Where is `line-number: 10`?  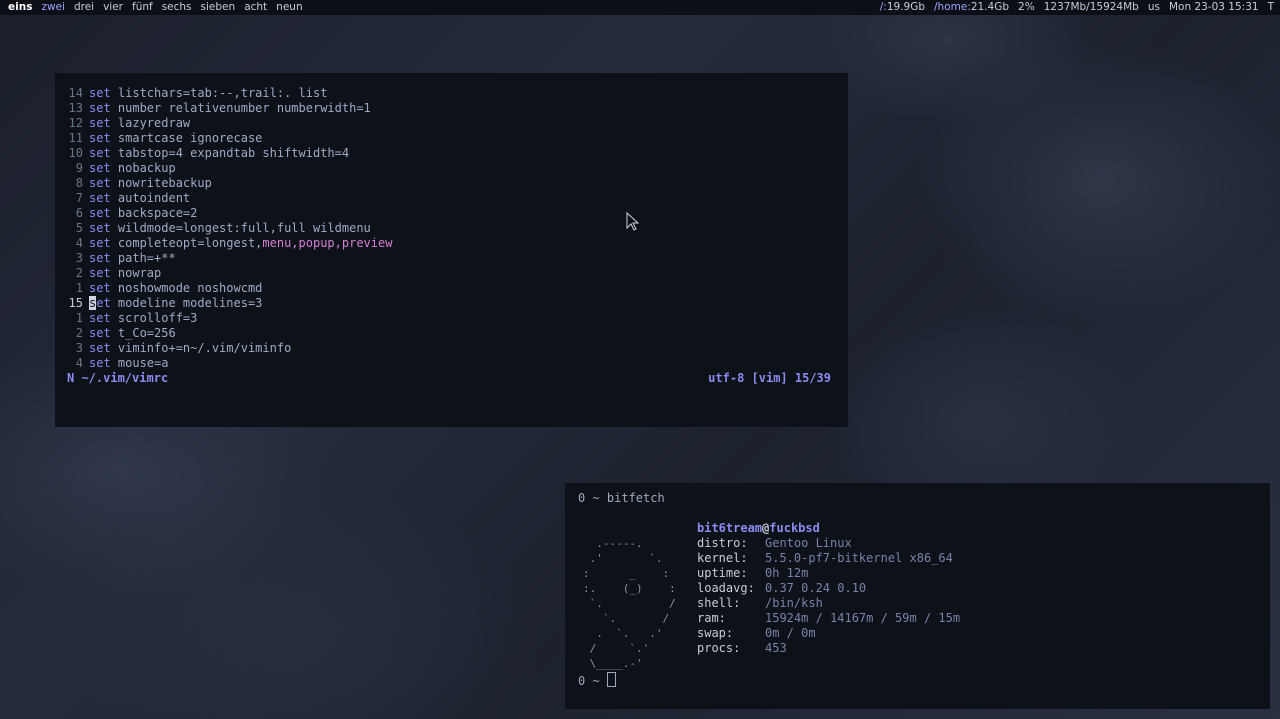 line-number: 10 is located at coordinates (75, 153).